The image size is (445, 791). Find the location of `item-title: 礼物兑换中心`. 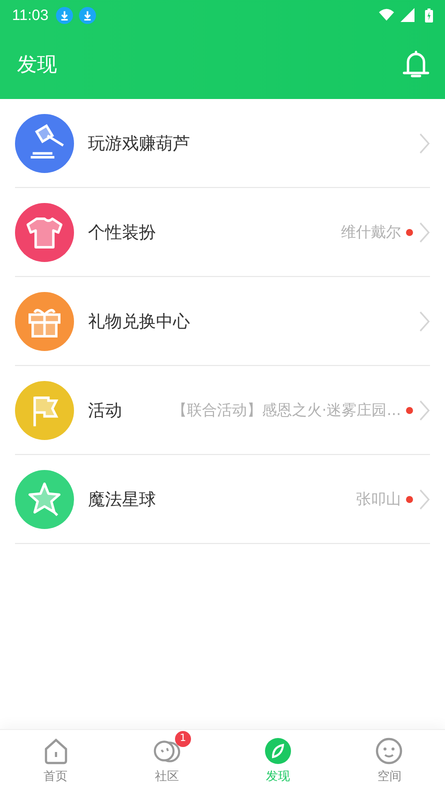

item-title: 礼物兑换中心 is located at coordinates (139, 321).